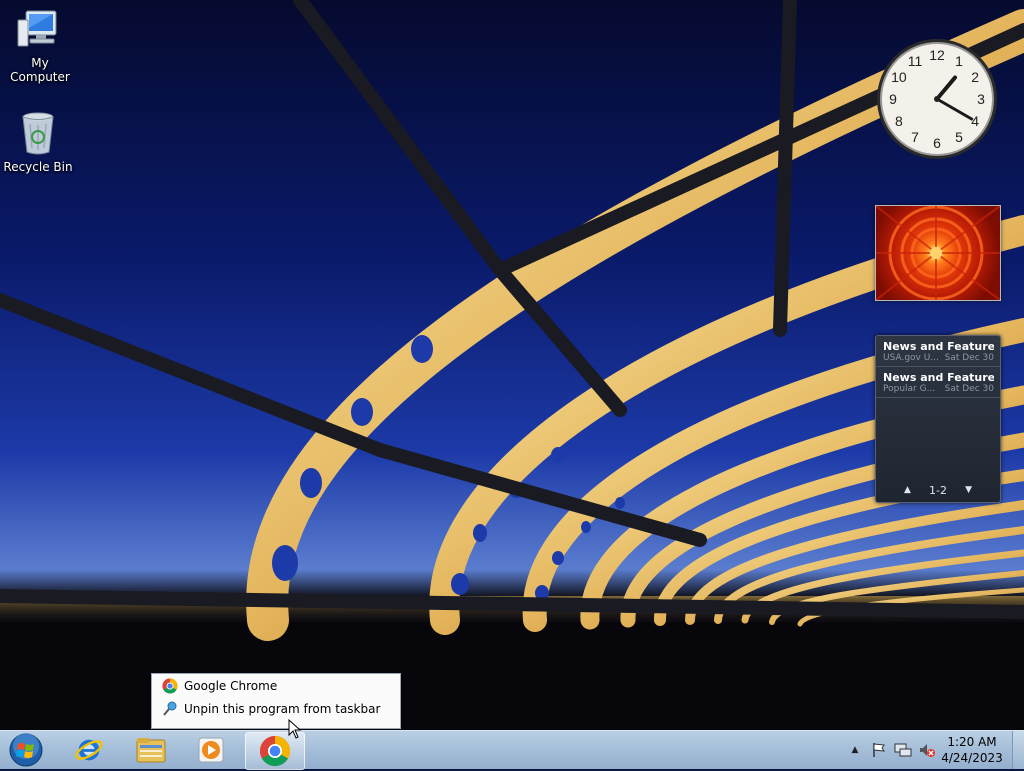 The width and height of the screenshot is (1024, 771). I want to click on ie-icon, so click(89, 750).